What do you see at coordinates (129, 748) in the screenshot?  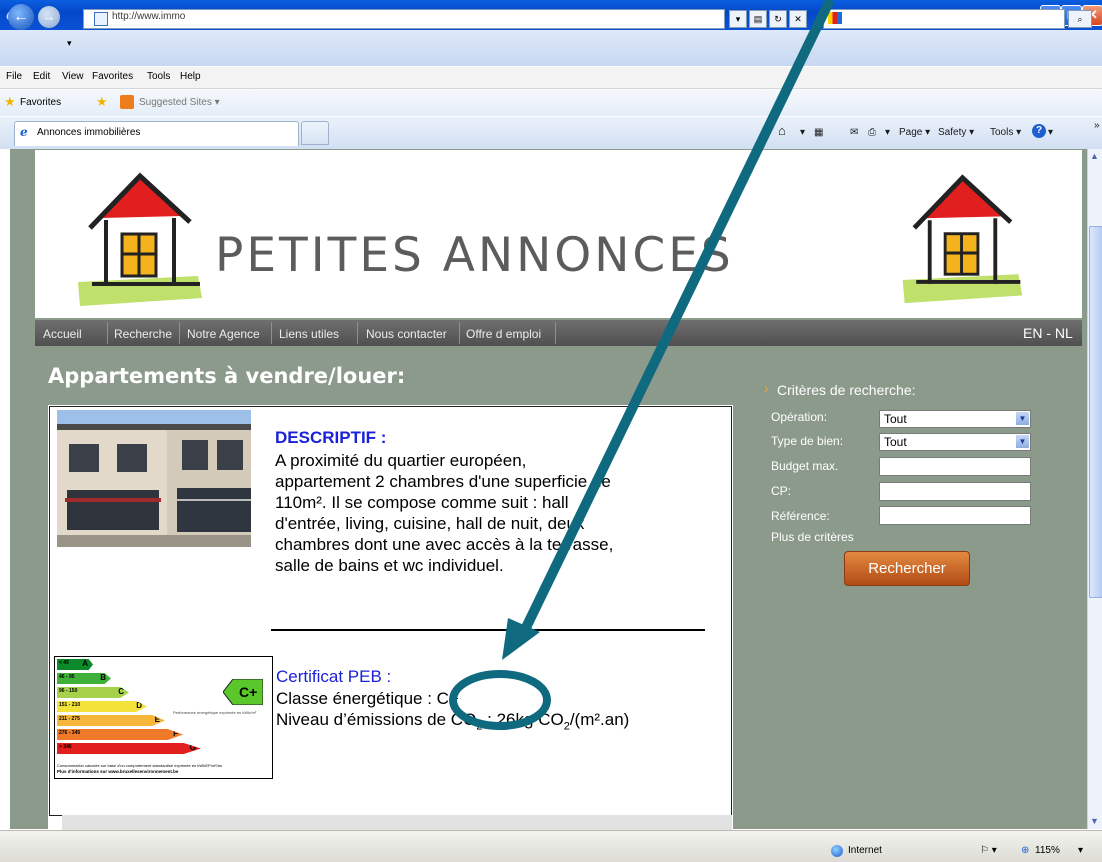 I see `peb-band-g: > 346 G` at bounding box center [129, 748].